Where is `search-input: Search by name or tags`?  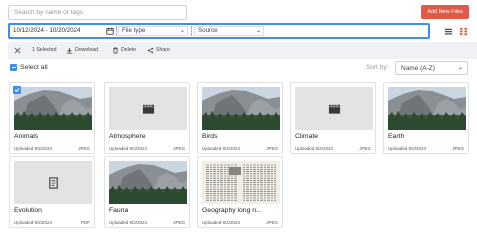
search-input: Search by name or tags is located at coordinates (97, 12).